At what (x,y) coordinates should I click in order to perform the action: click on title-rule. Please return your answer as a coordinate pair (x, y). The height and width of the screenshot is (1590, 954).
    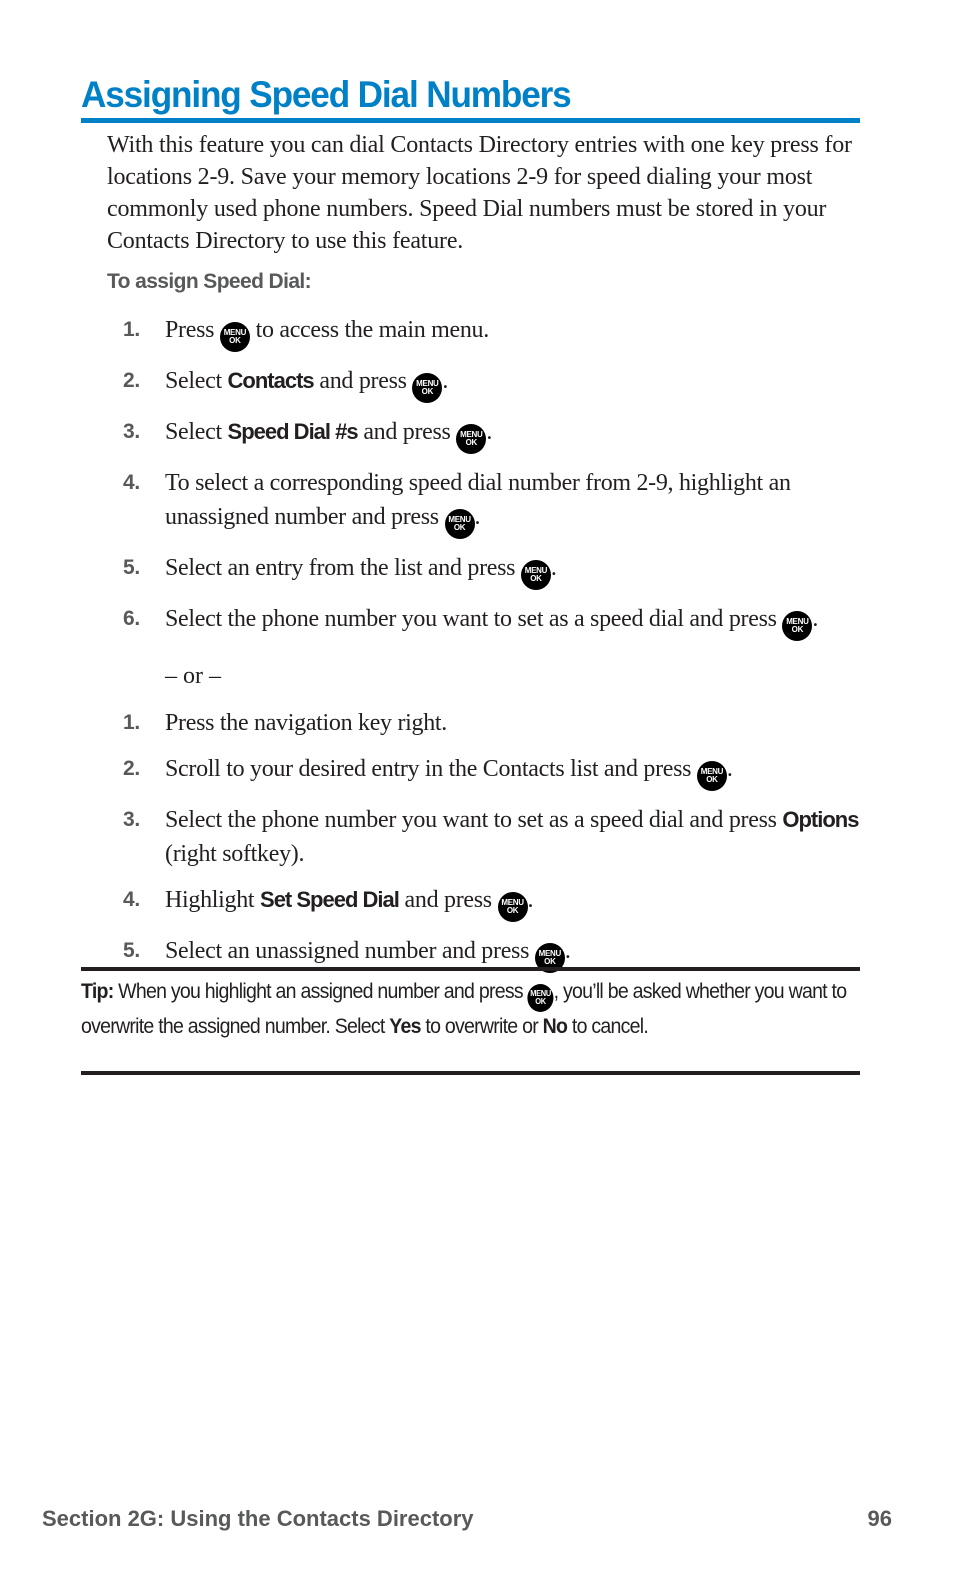
    Looking at the image, I should click on (470, 120).